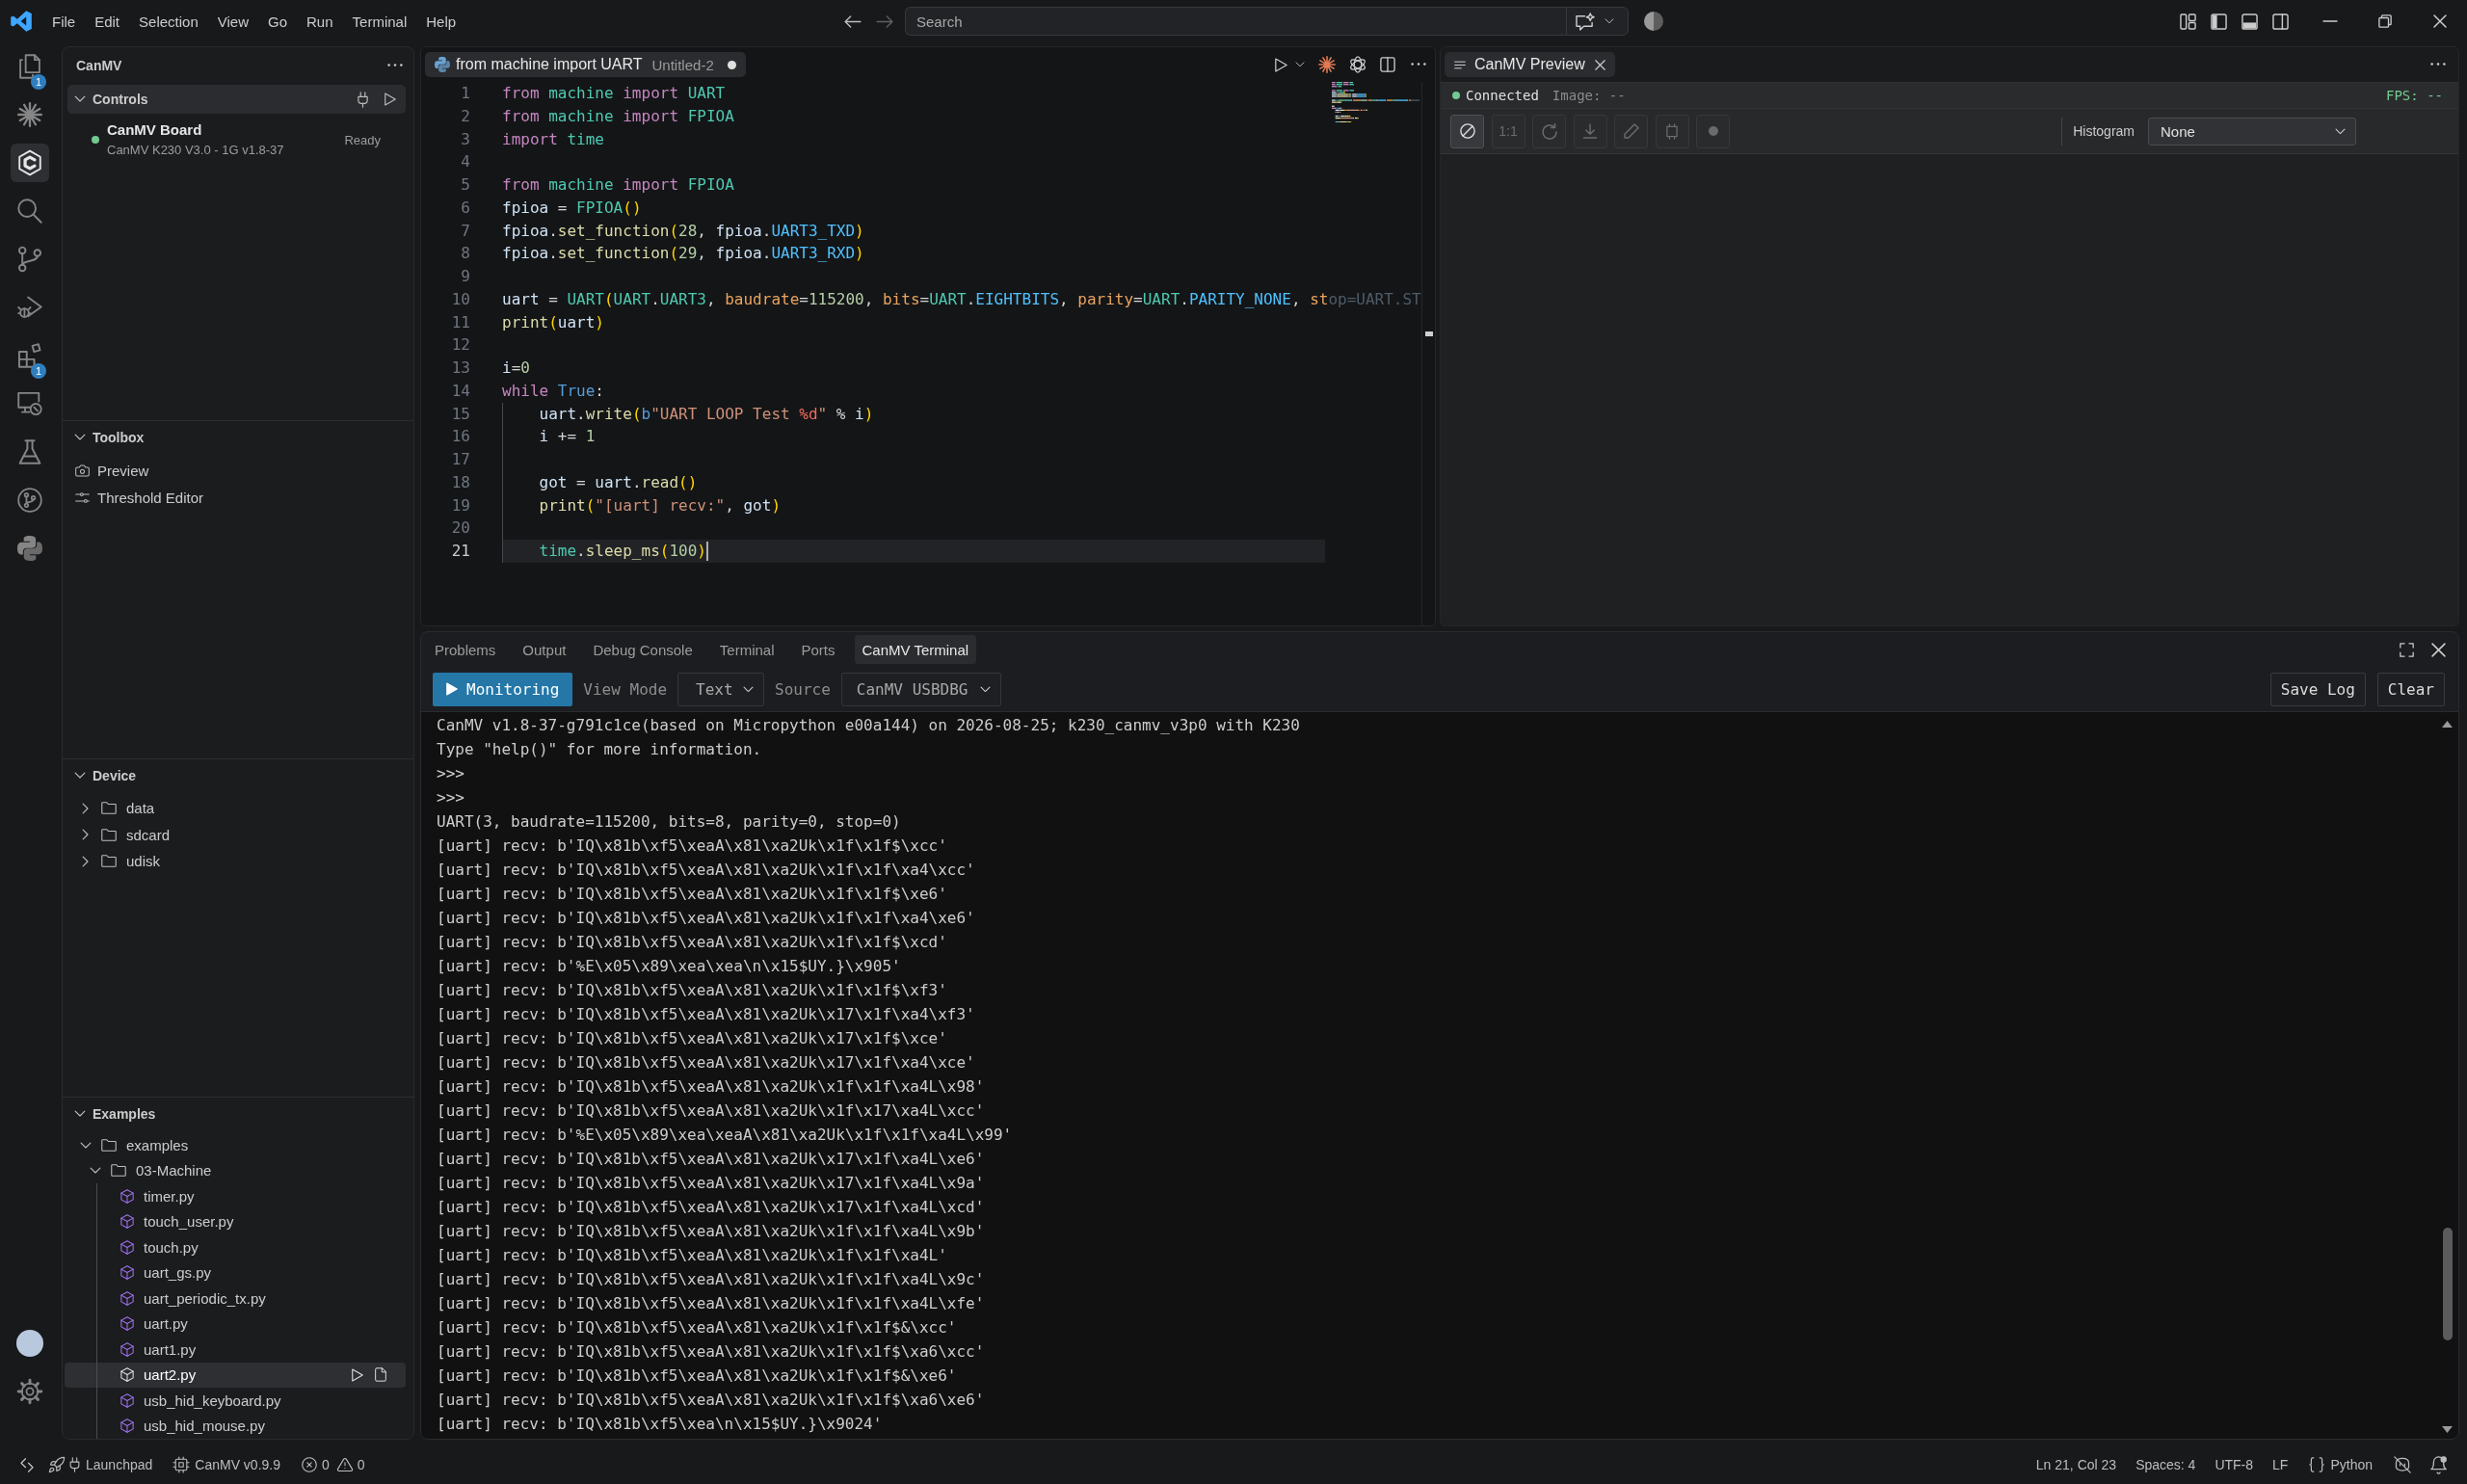  I want to click on menu-item: File, so click(64, 21).